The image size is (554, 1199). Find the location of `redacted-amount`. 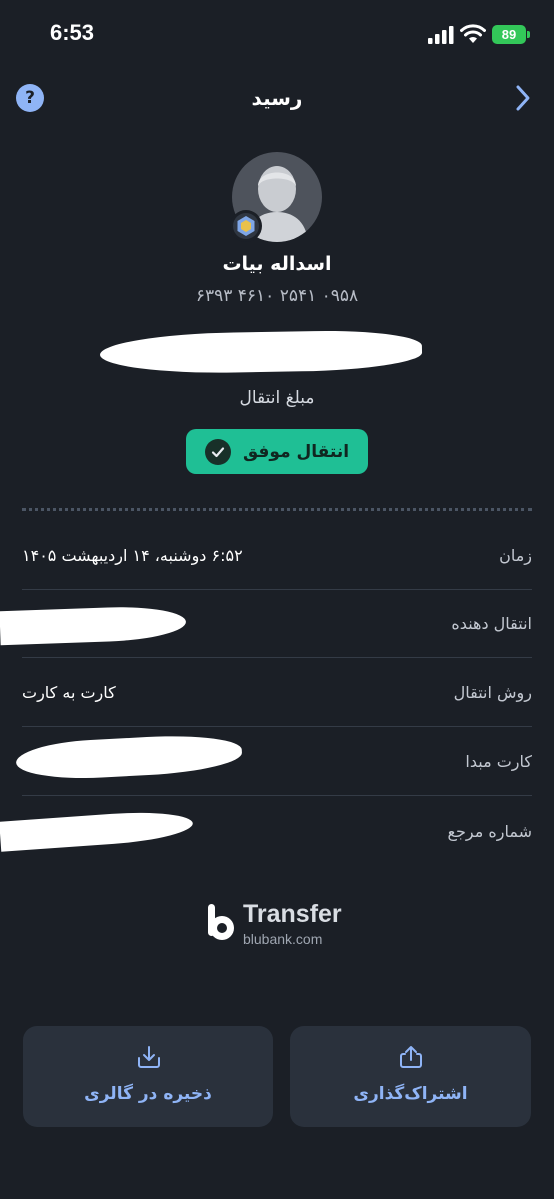

redacted-amount is located at coordinates (261, 352).